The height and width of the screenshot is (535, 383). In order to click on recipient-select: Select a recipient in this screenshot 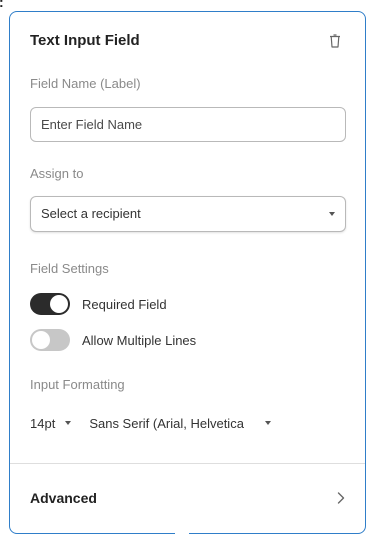, I will do `click(188, 214)`.